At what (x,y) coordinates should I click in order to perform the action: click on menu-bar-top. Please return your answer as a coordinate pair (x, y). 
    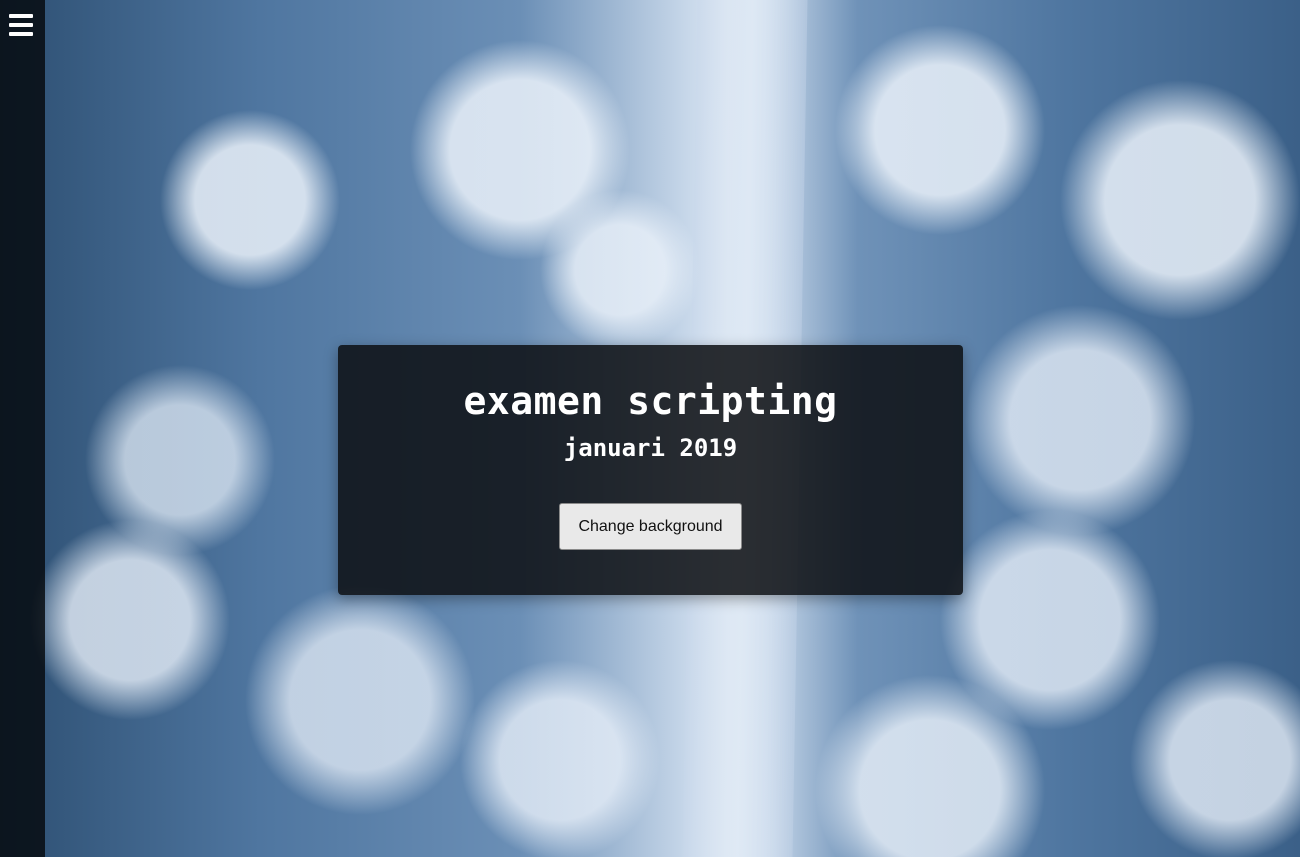
    Looking at the image, I should click on (21, 16).